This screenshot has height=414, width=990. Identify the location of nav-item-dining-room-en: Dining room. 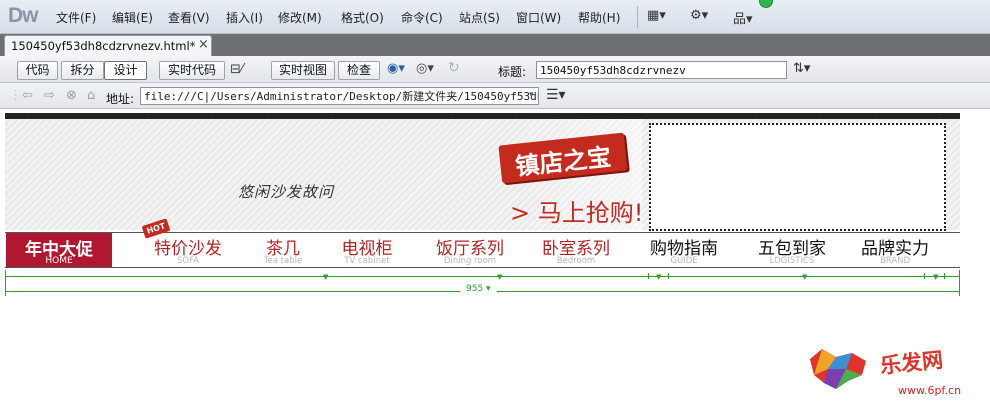
(470, 261).